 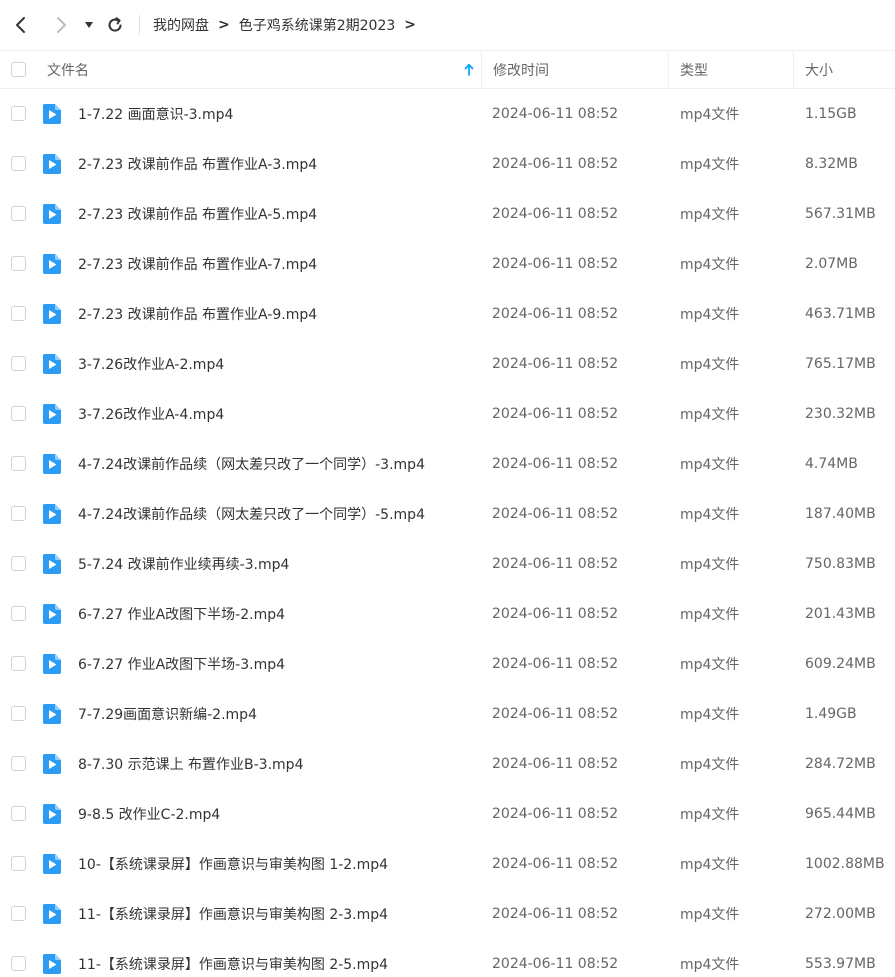 What do you see at coordinates (819, 70) in the screenshot?
I see `column-header-size-label: 大小` at bounding box center [819, 70].